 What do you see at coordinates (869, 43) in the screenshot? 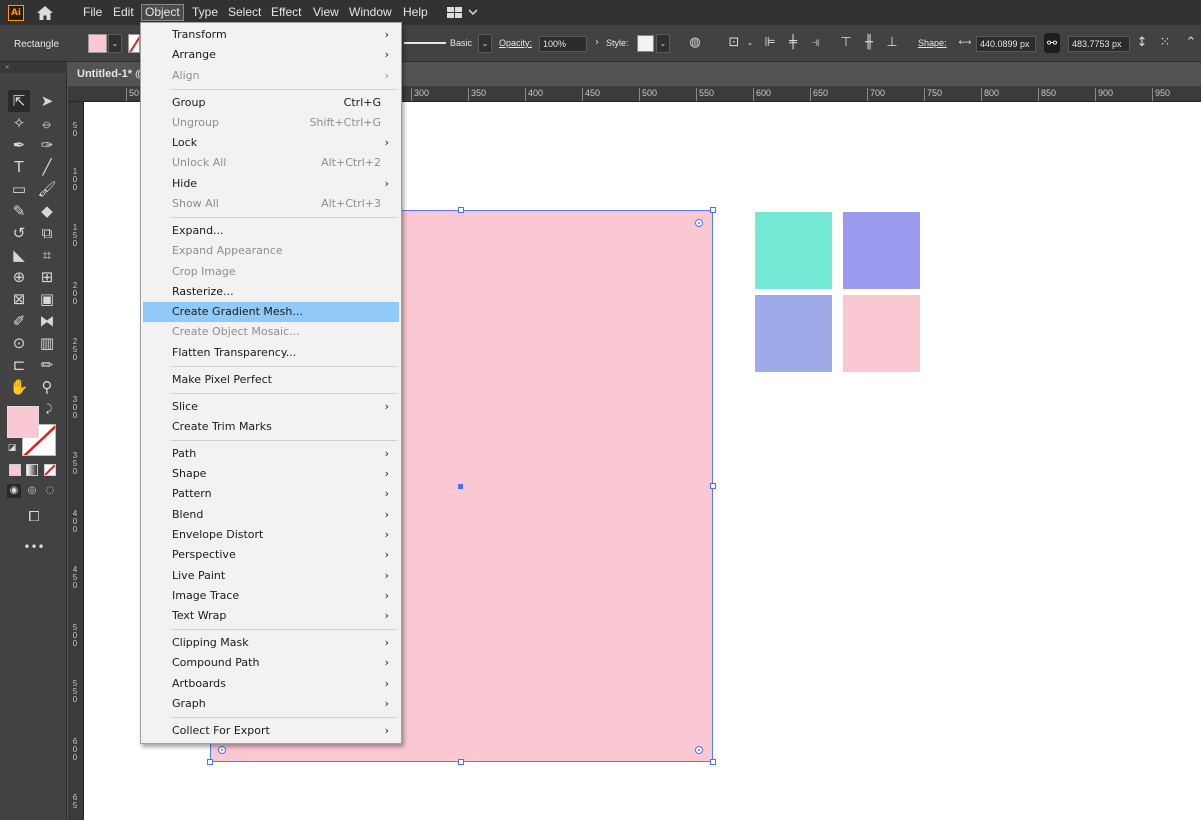
I see `align-vertical-center-icon: ╫` at bounding box center [869, 43].